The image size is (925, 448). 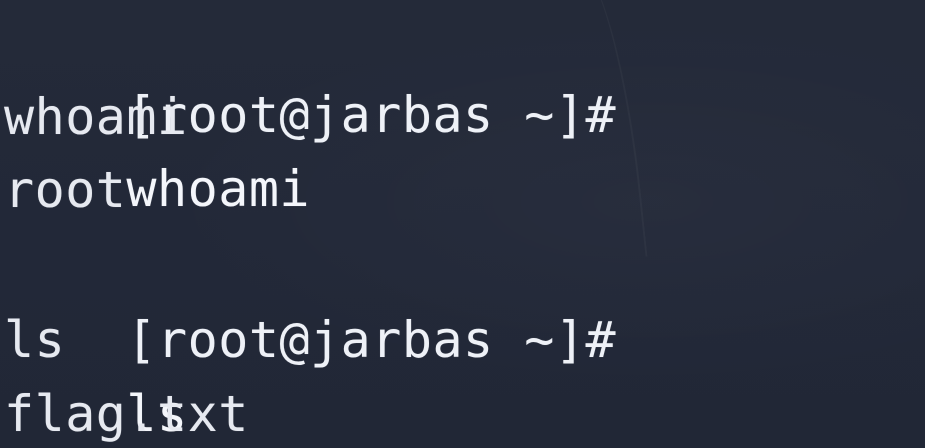 What do you see at coordinates (218, 189) in the screenshot?
I see `command-text: whoami` at bounding box center [218, 189].